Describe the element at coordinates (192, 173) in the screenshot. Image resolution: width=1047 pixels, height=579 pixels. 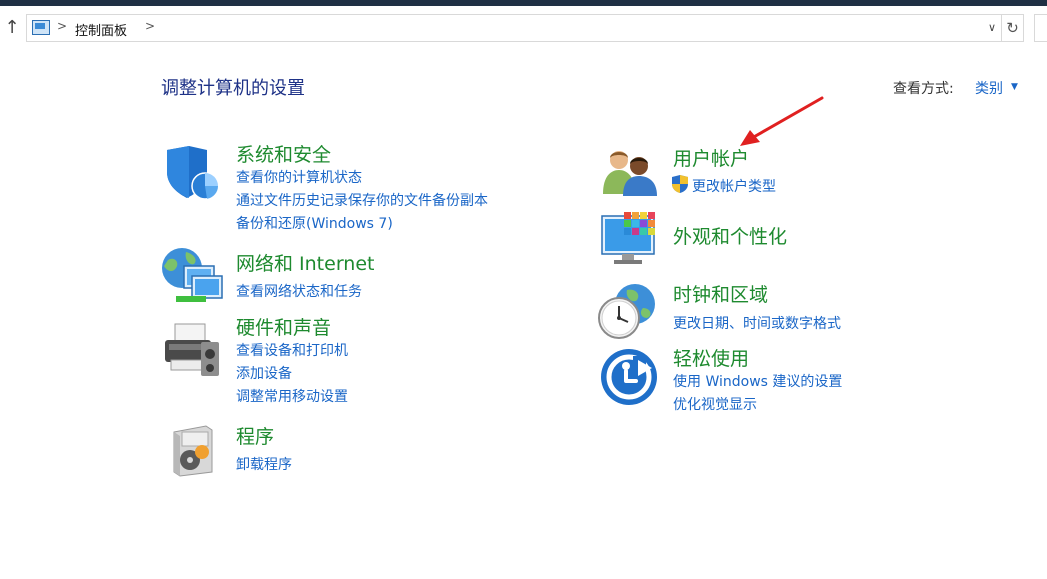
I see `shield-icon` at that location.